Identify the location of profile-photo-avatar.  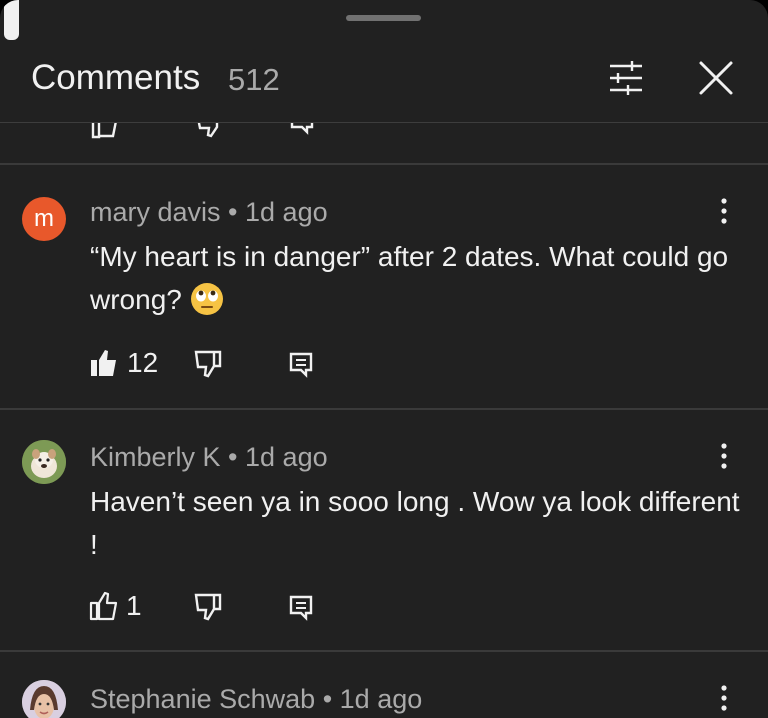
(44, 699).